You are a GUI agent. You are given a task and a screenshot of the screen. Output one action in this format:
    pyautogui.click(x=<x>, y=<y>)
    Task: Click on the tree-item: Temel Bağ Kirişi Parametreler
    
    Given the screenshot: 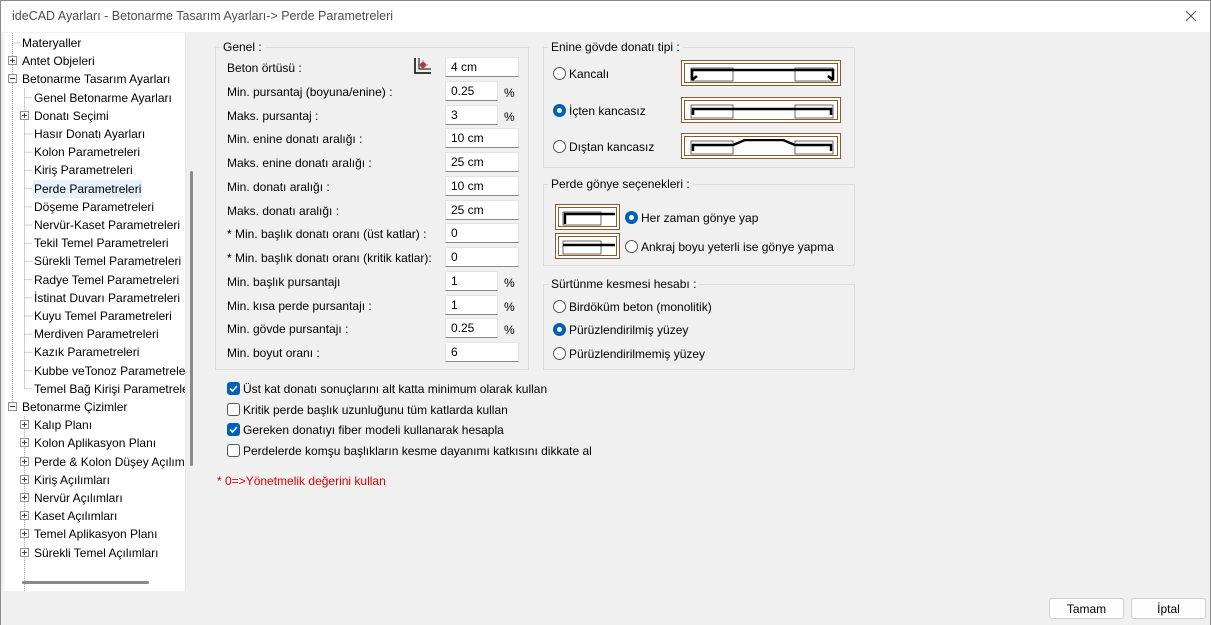 What is the action you would take?
    pyautogui.click(x=94, y=389)
    